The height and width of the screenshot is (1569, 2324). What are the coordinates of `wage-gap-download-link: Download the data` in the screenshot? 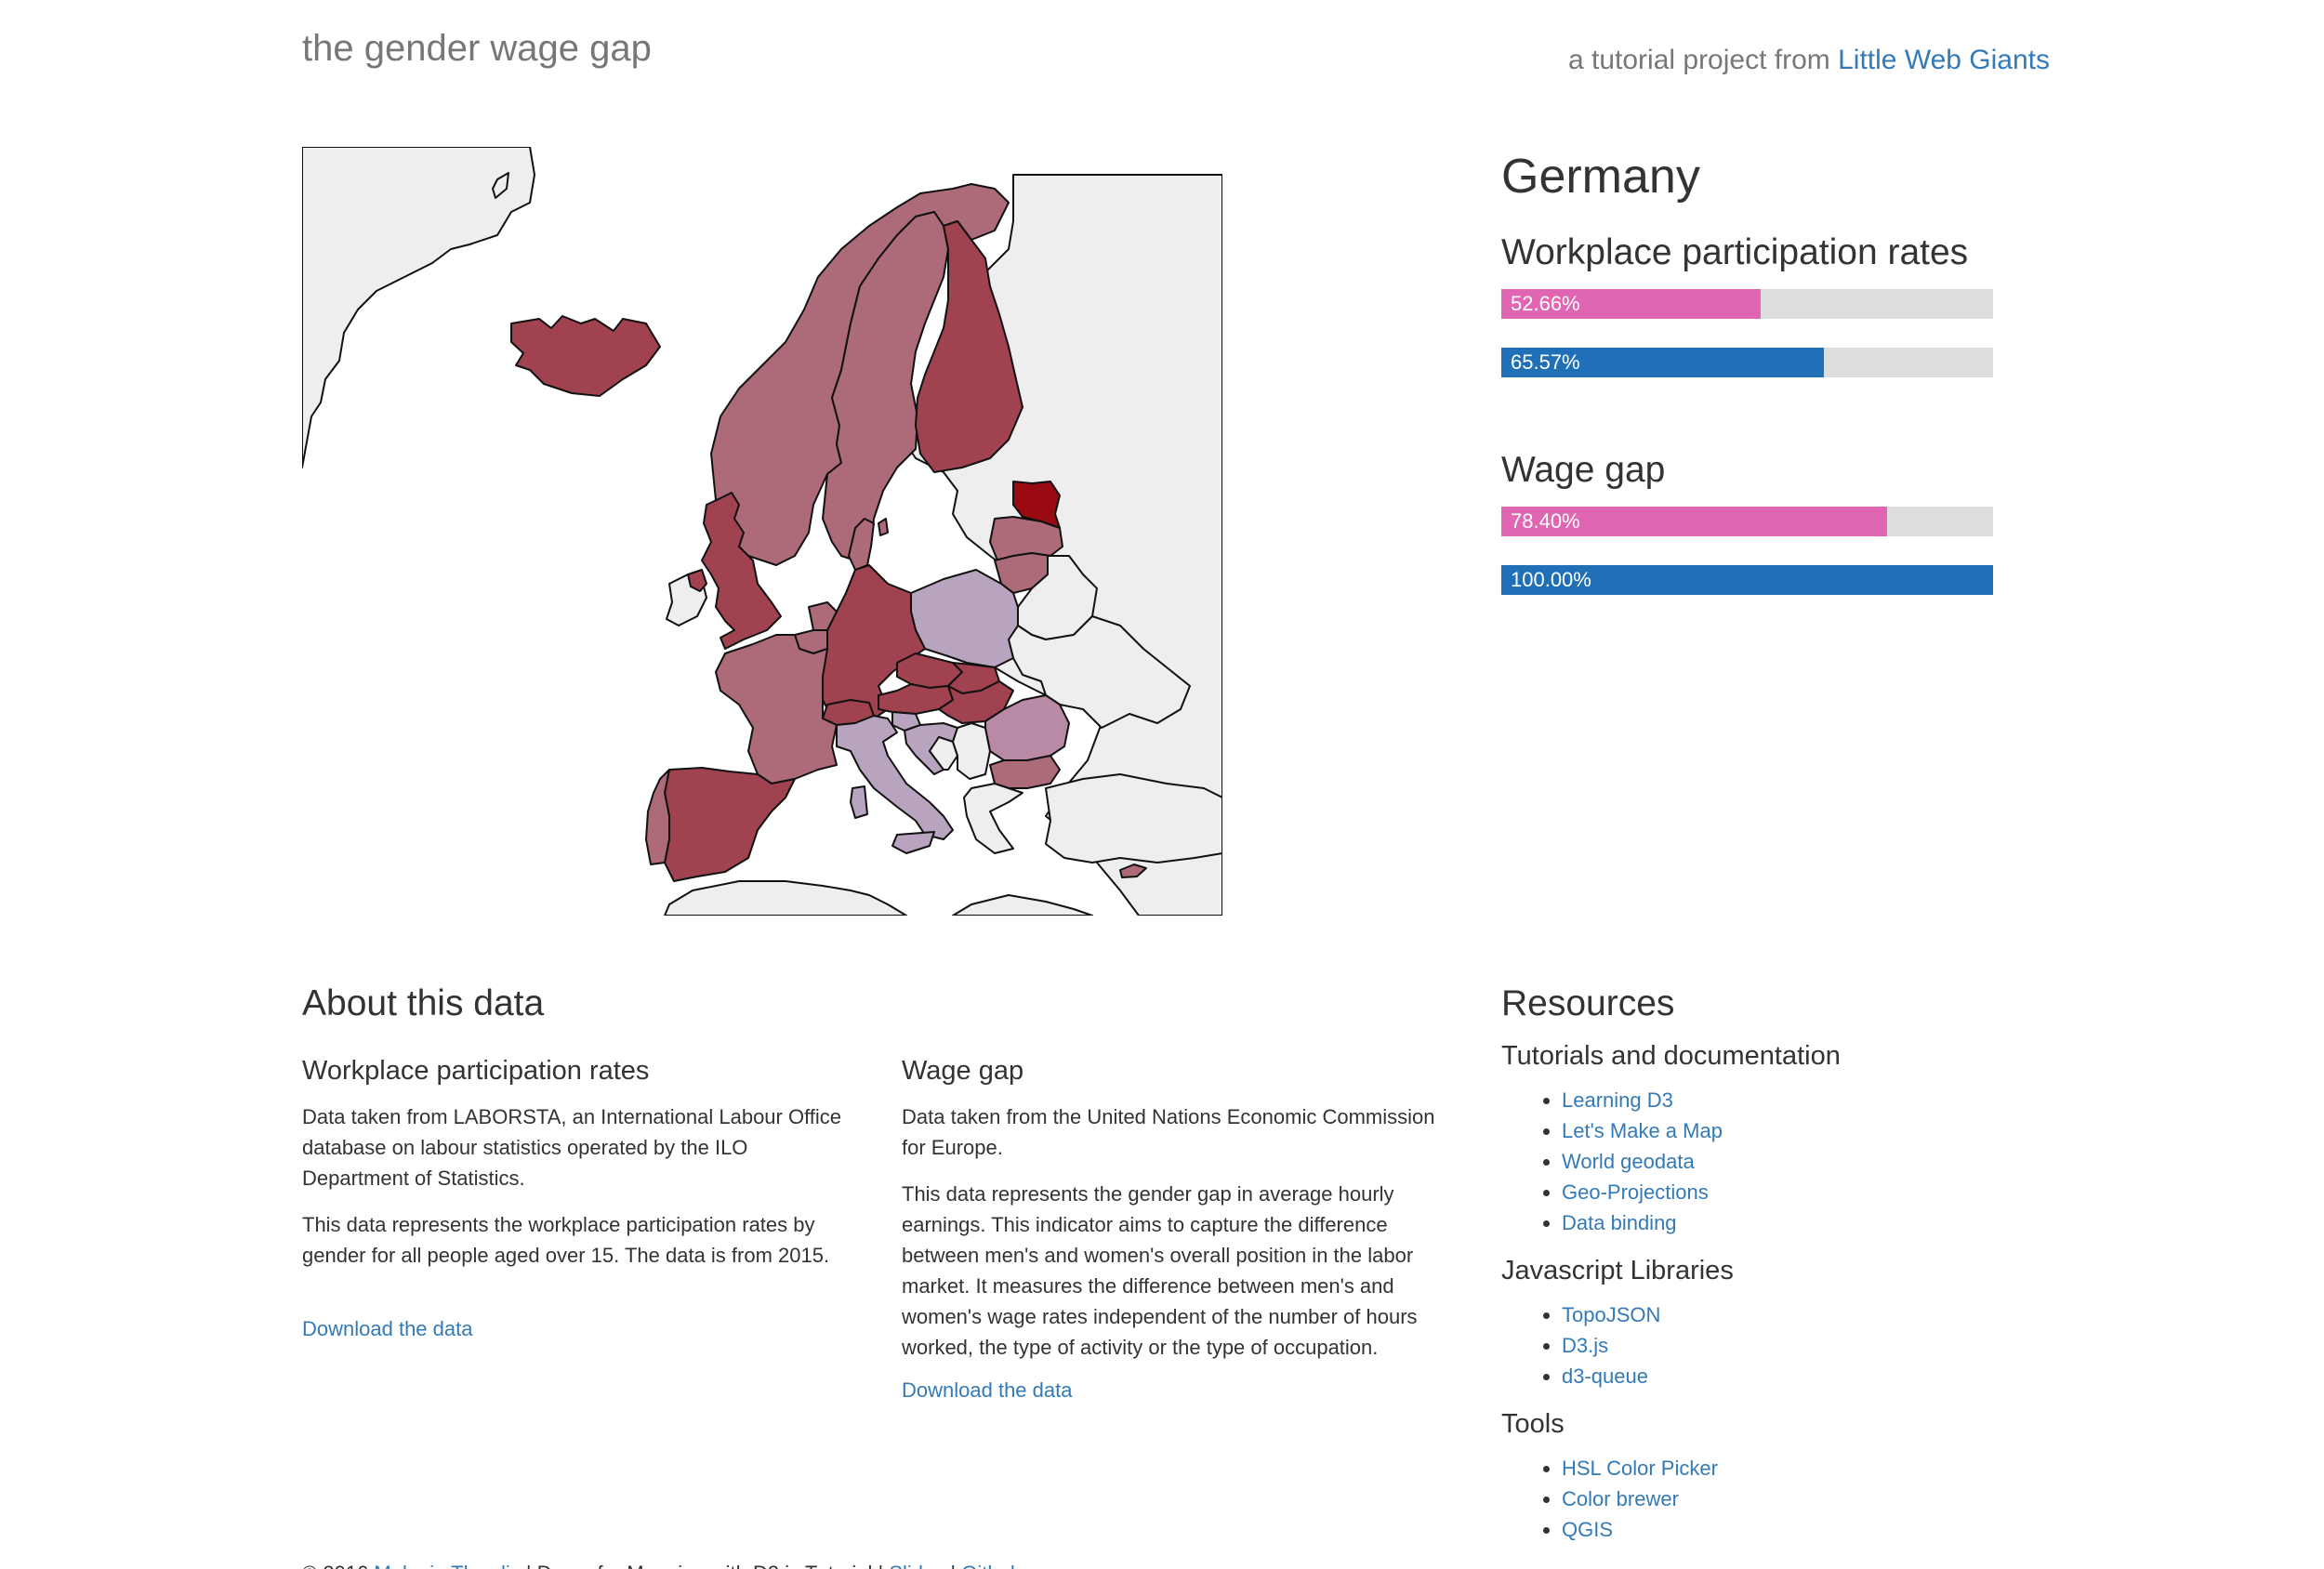 It's located at (987, 1390).